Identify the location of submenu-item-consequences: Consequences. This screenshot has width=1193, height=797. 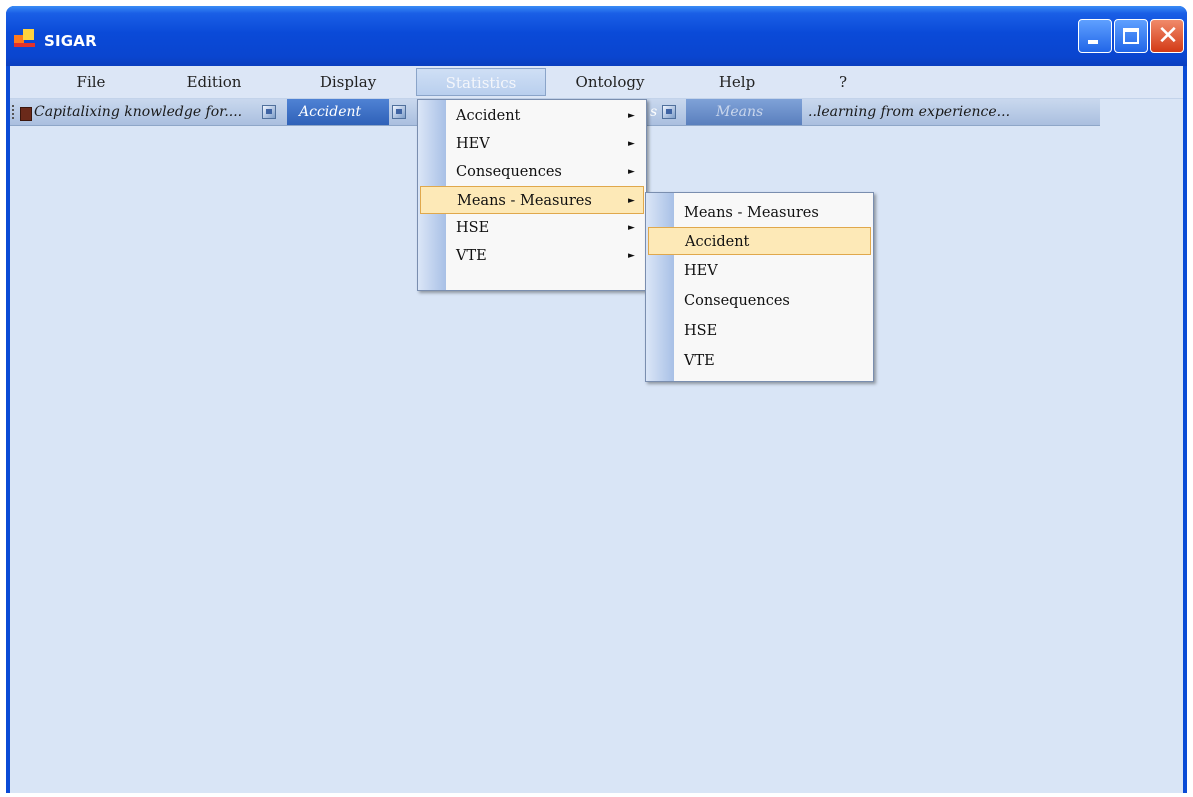
(759, 301).